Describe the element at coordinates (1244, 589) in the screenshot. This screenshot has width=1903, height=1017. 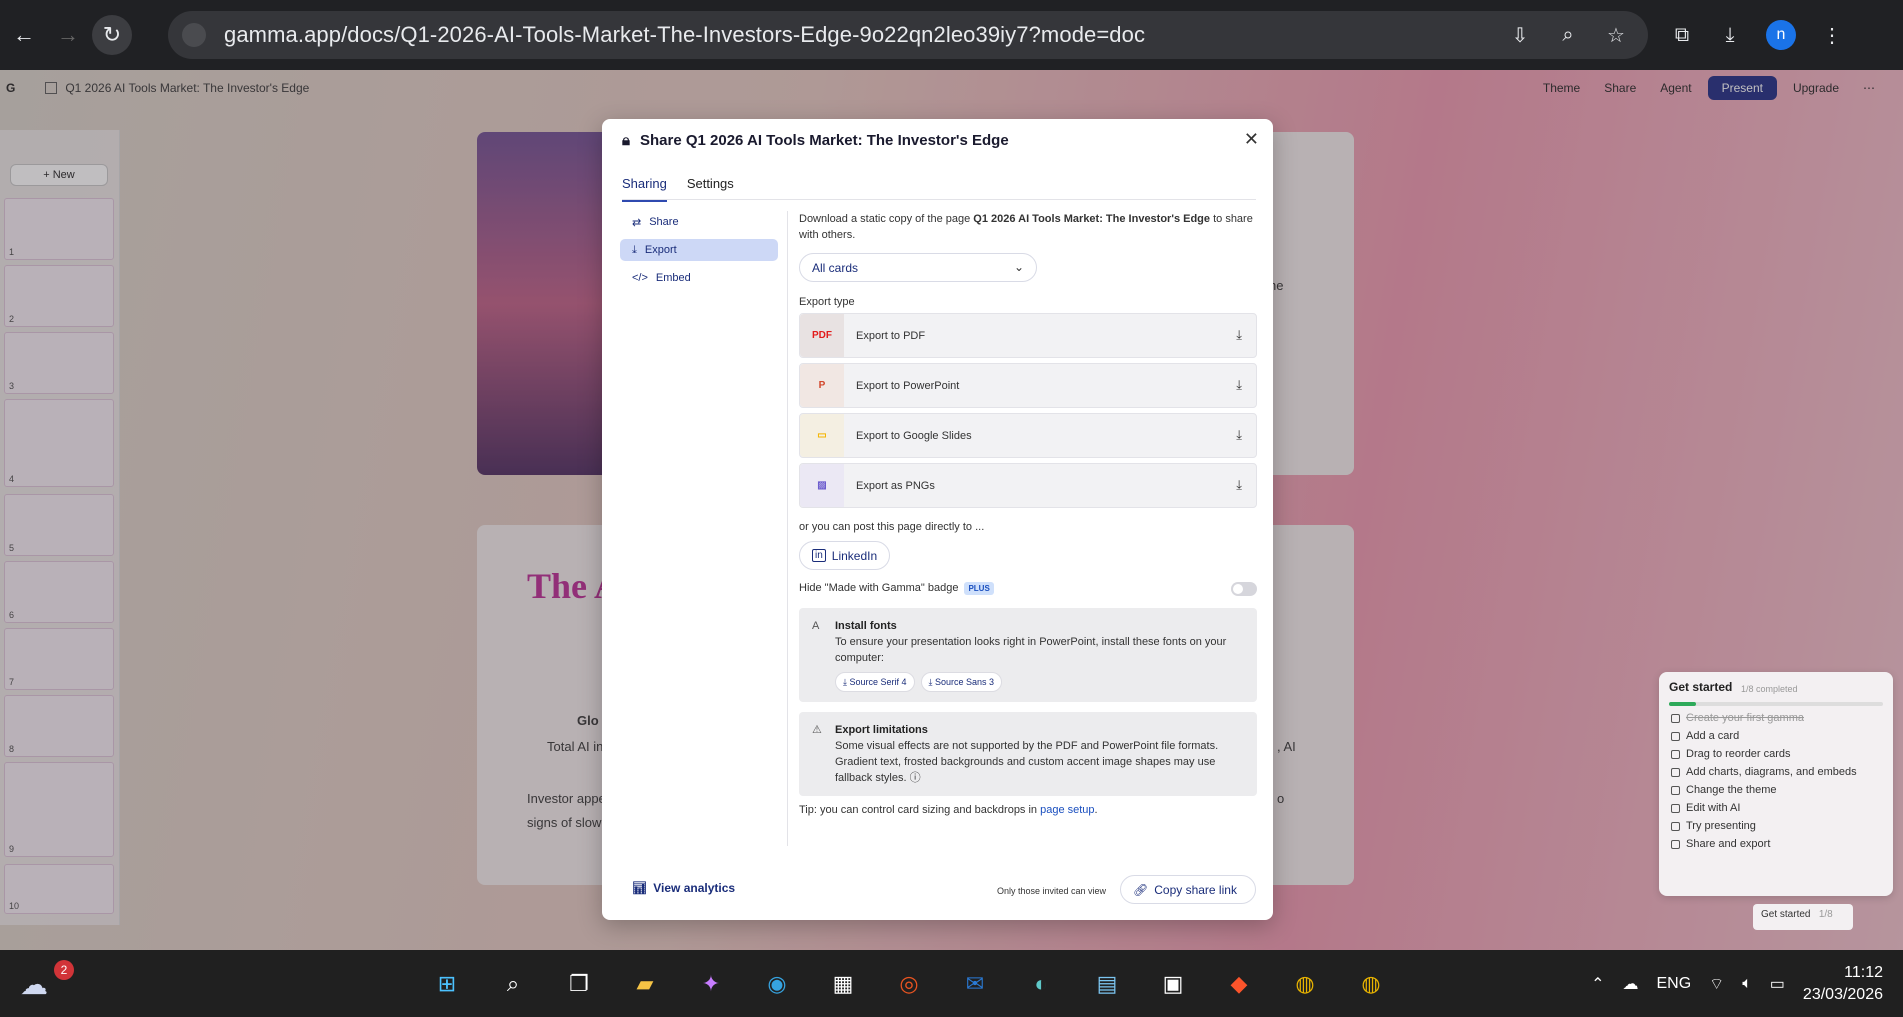
I see `hide-badge-toggle` at that location.